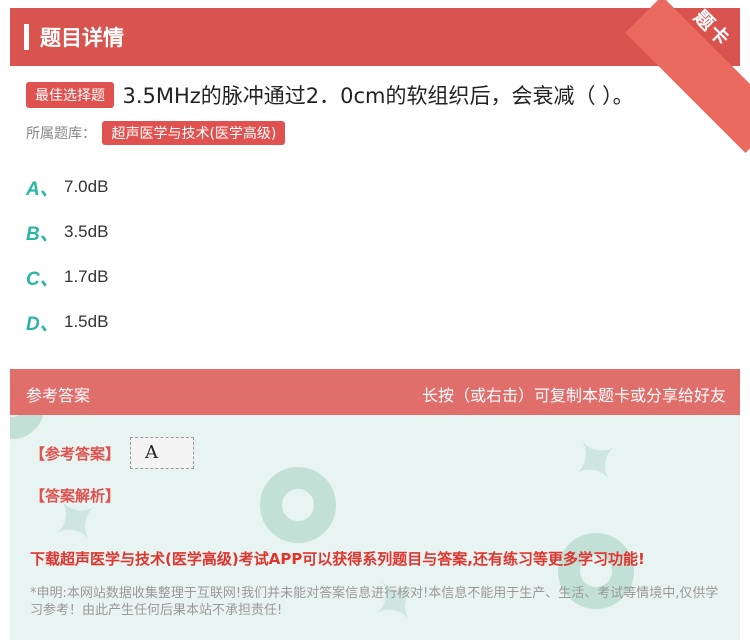 This screenshot has height=640, width=750. I want to click on option-d: D、 1.5dB, so click(67, 322).